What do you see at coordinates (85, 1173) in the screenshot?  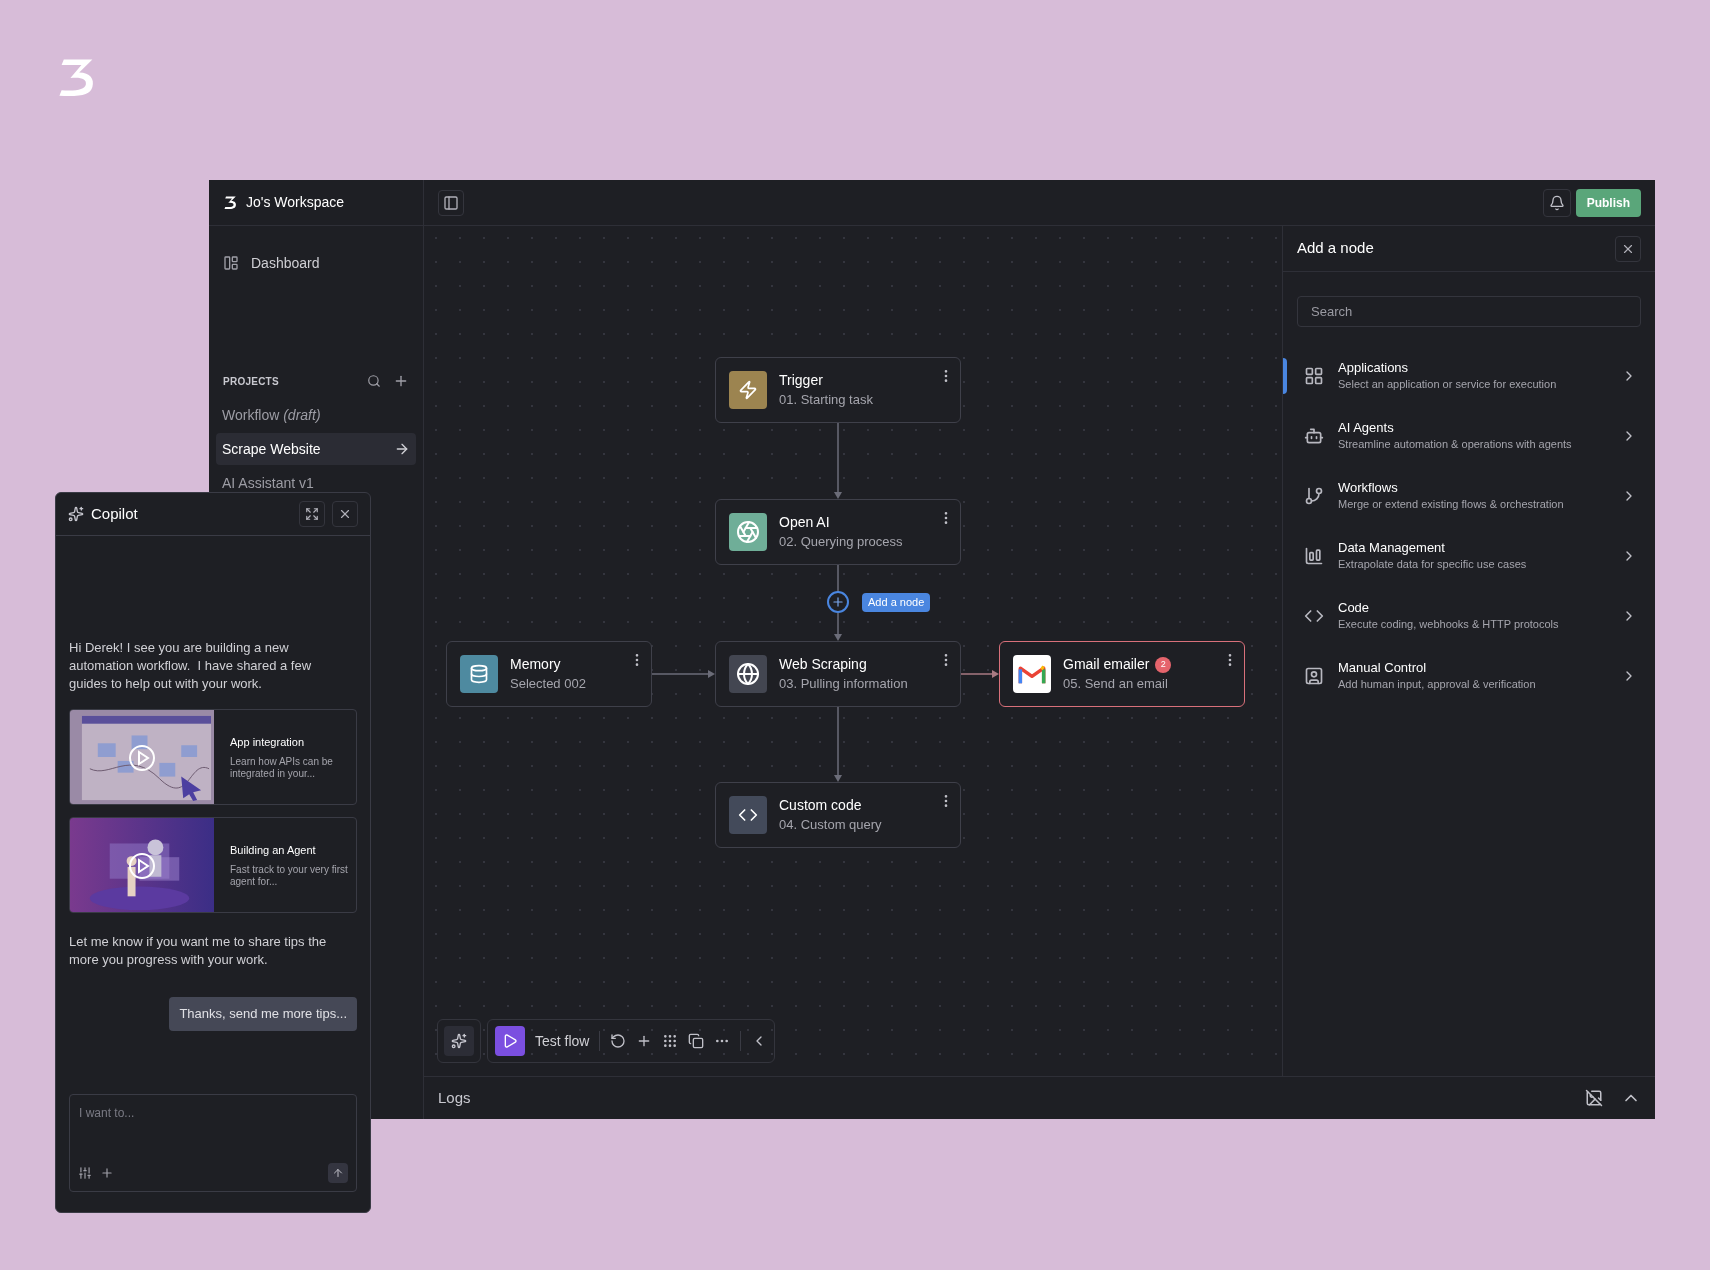 I see `sliders-icon` at bounding box center [85, 1173].